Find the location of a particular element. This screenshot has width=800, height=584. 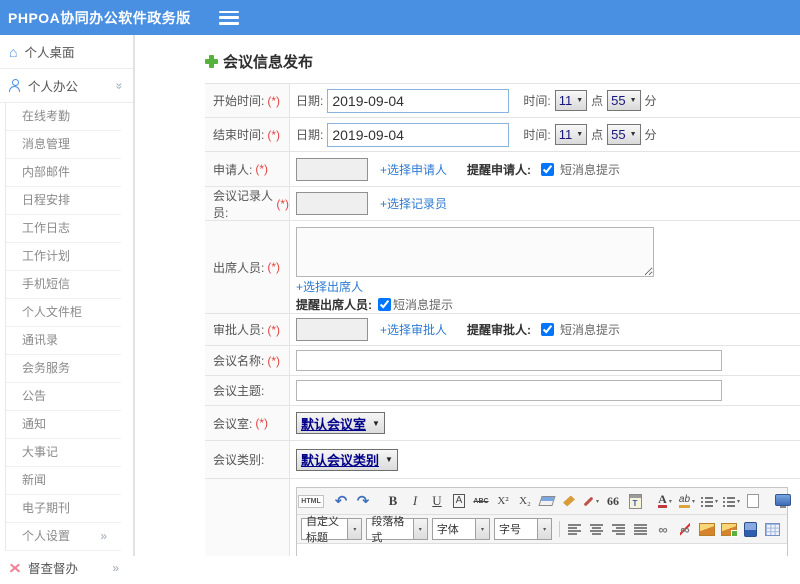

italic-button: I is located at coordinates (415, 501).